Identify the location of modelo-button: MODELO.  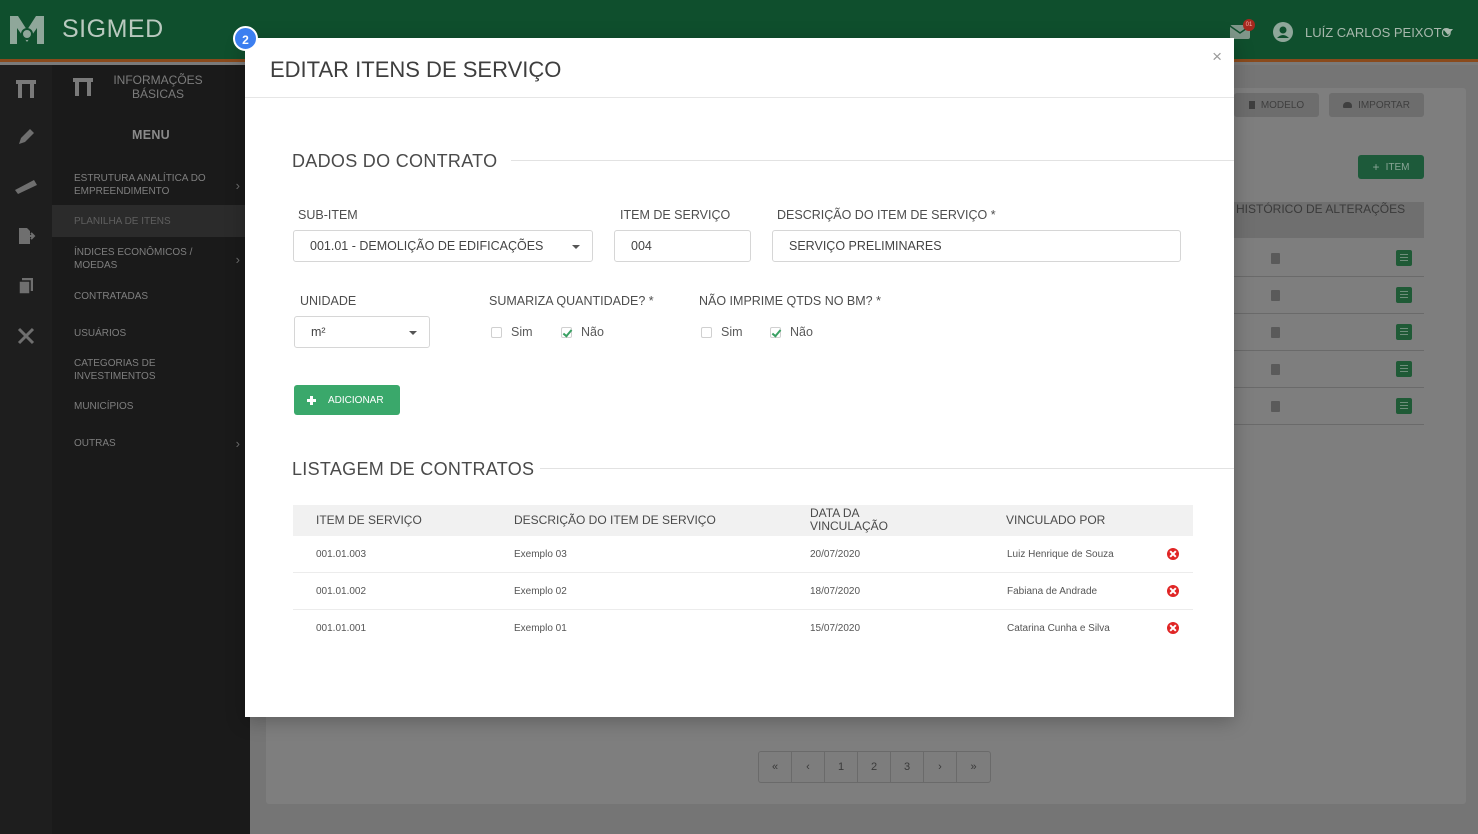
(1276, 105).